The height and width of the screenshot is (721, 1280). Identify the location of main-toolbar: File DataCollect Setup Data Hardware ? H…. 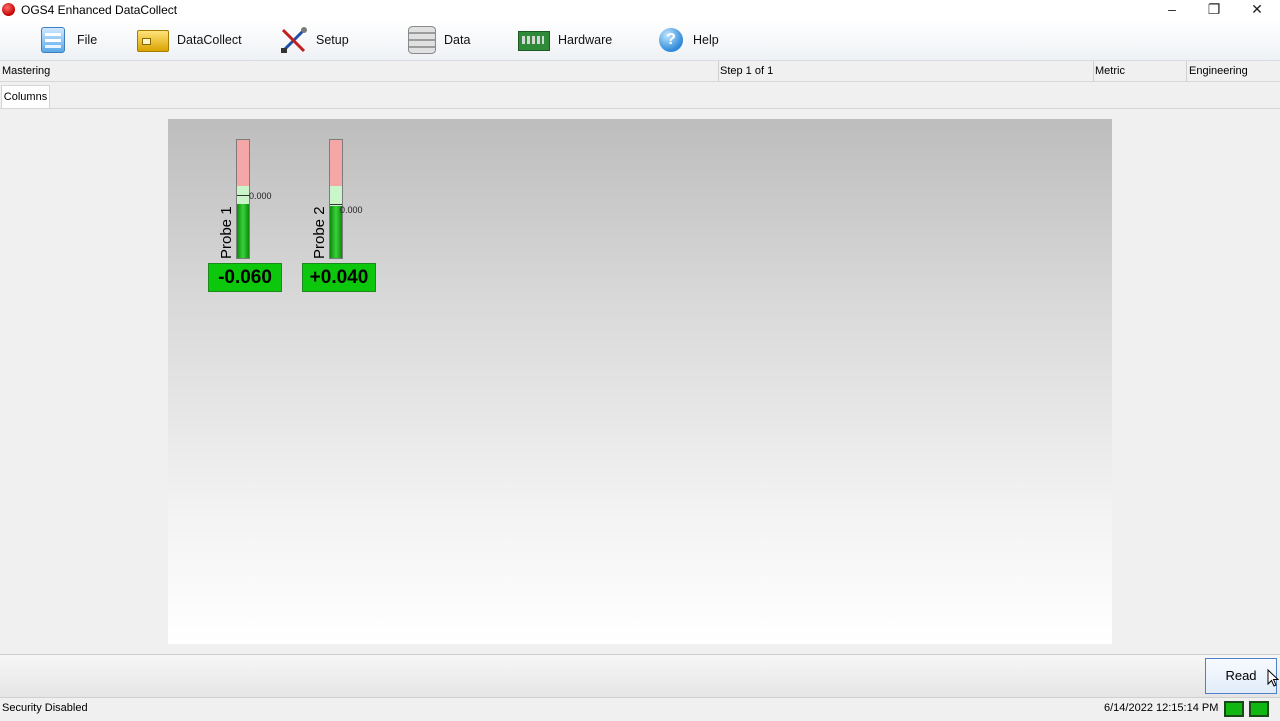
(640, 40).